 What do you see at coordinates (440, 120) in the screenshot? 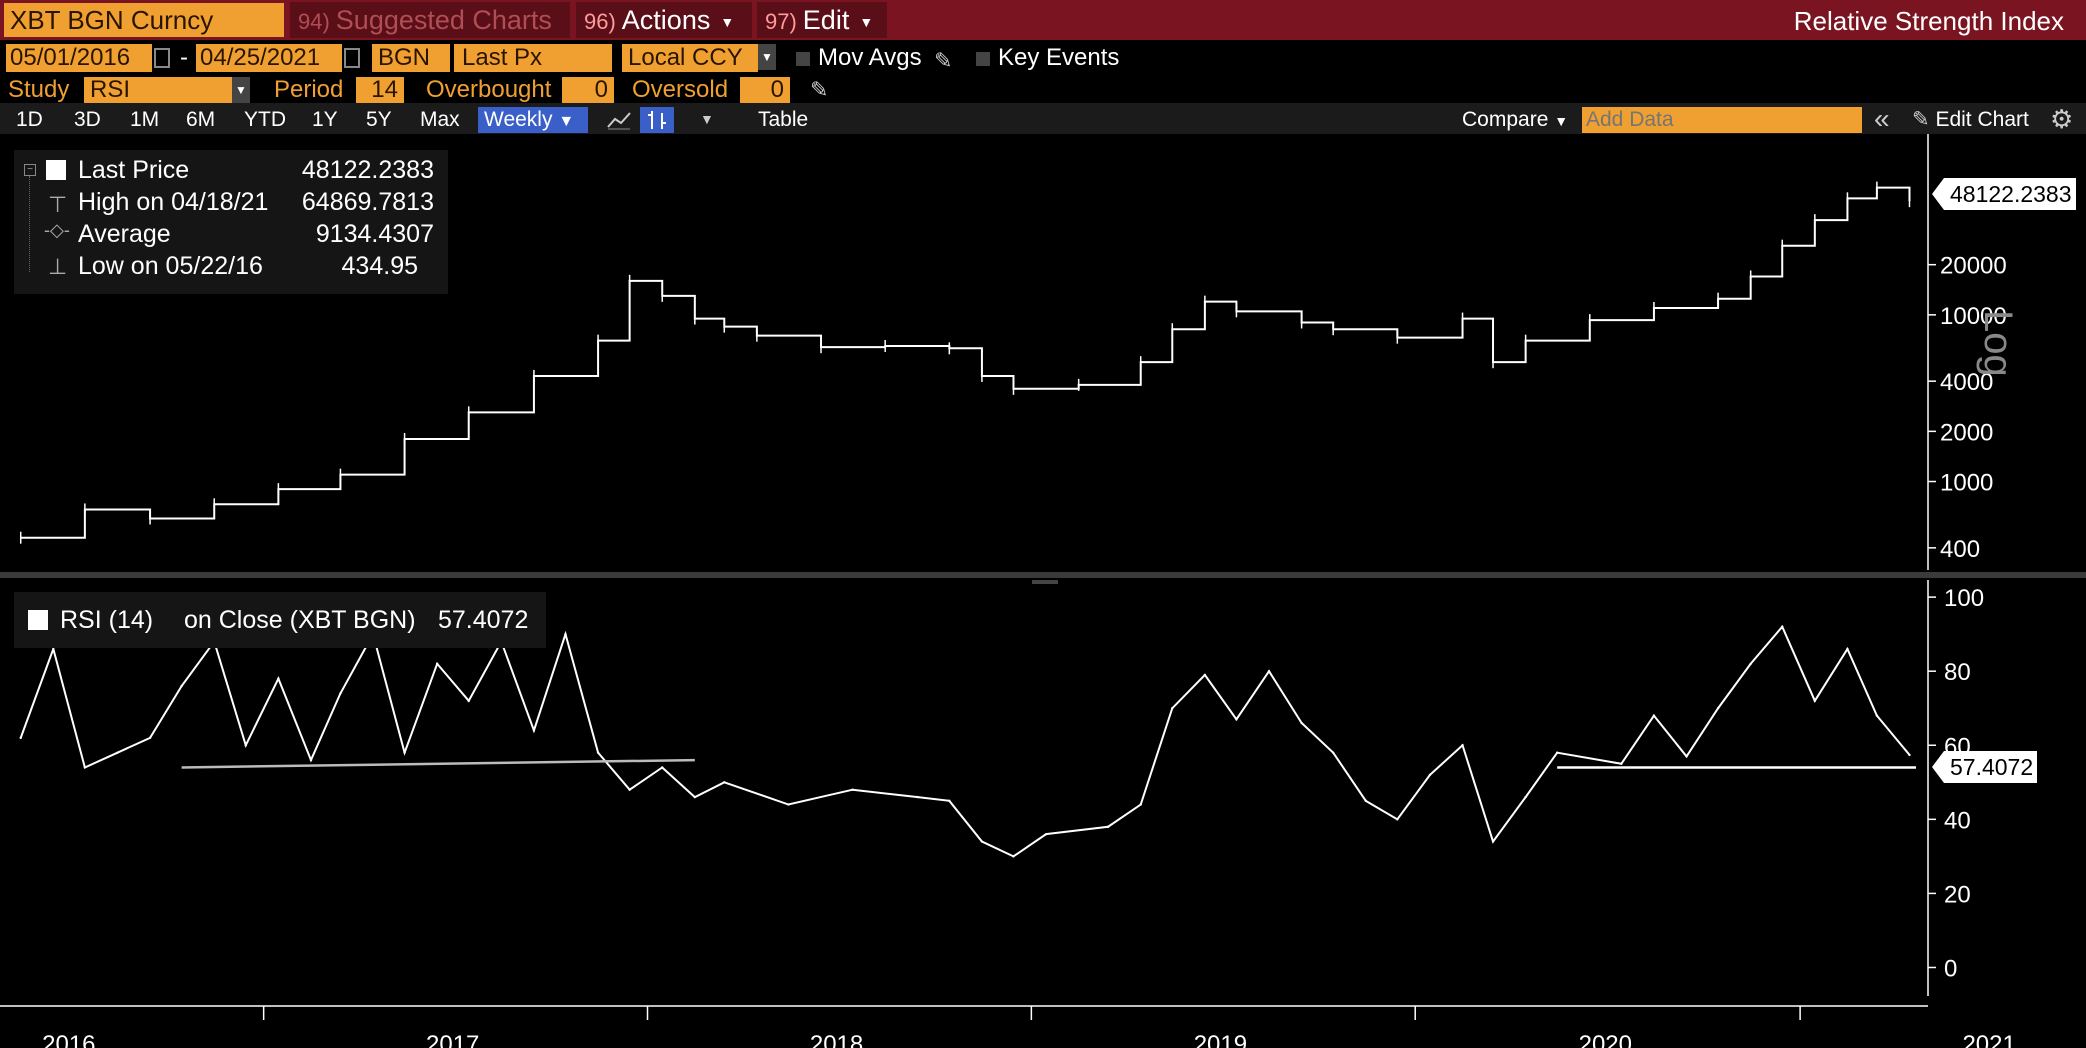
I see `range-max: Max` at bounding box center [440, 120].